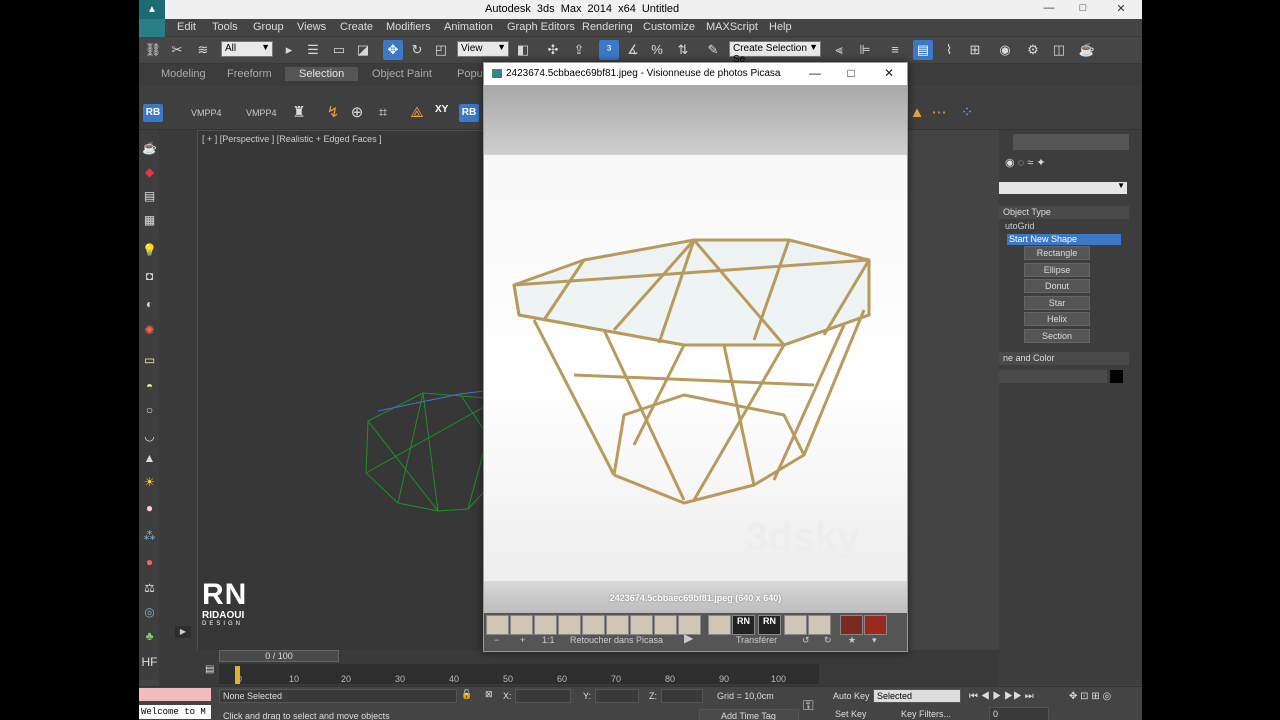  What do you see at coordinates (149, 482) in the screenshot?
I see `sun-icon: ☀` at bounding box center [149, 482].